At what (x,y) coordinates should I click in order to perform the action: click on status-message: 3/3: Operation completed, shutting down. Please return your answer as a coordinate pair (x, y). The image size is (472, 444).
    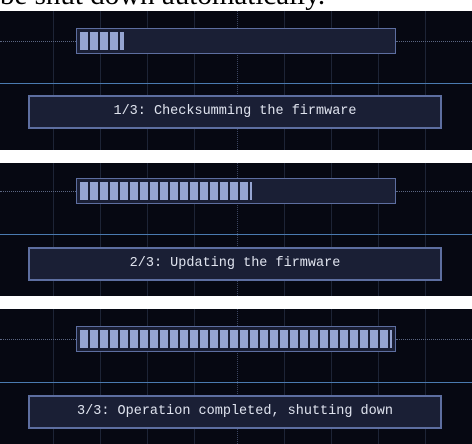
    Looking at the image, I should click on (235, 412).